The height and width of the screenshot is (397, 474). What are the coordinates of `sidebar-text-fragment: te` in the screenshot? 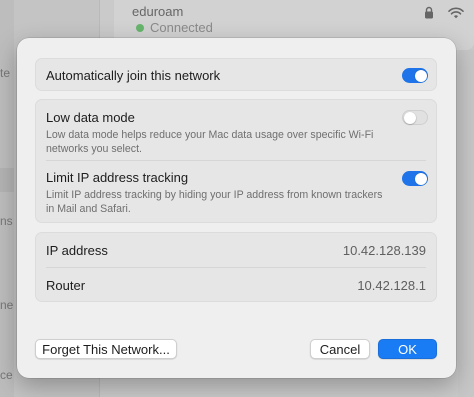 It's located at (5, 73).